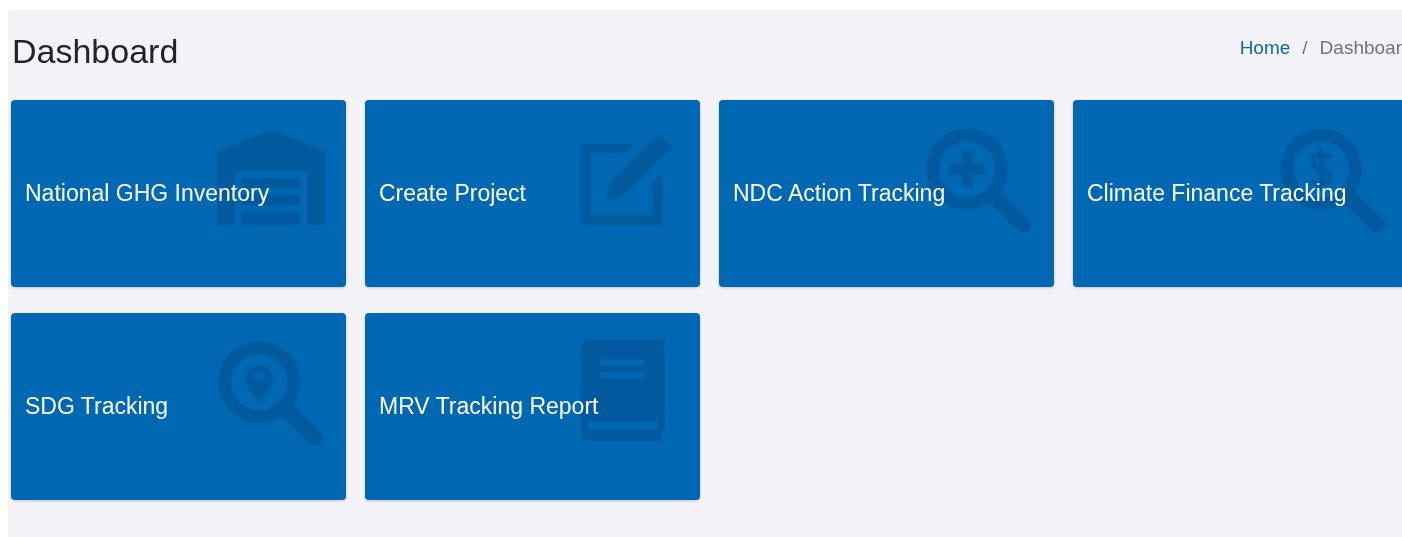 The image size is (1402, 537). Describe the element at coordinates (532, 193) in the screenshot. I see `dashboard-tile: Create Project` at that location.